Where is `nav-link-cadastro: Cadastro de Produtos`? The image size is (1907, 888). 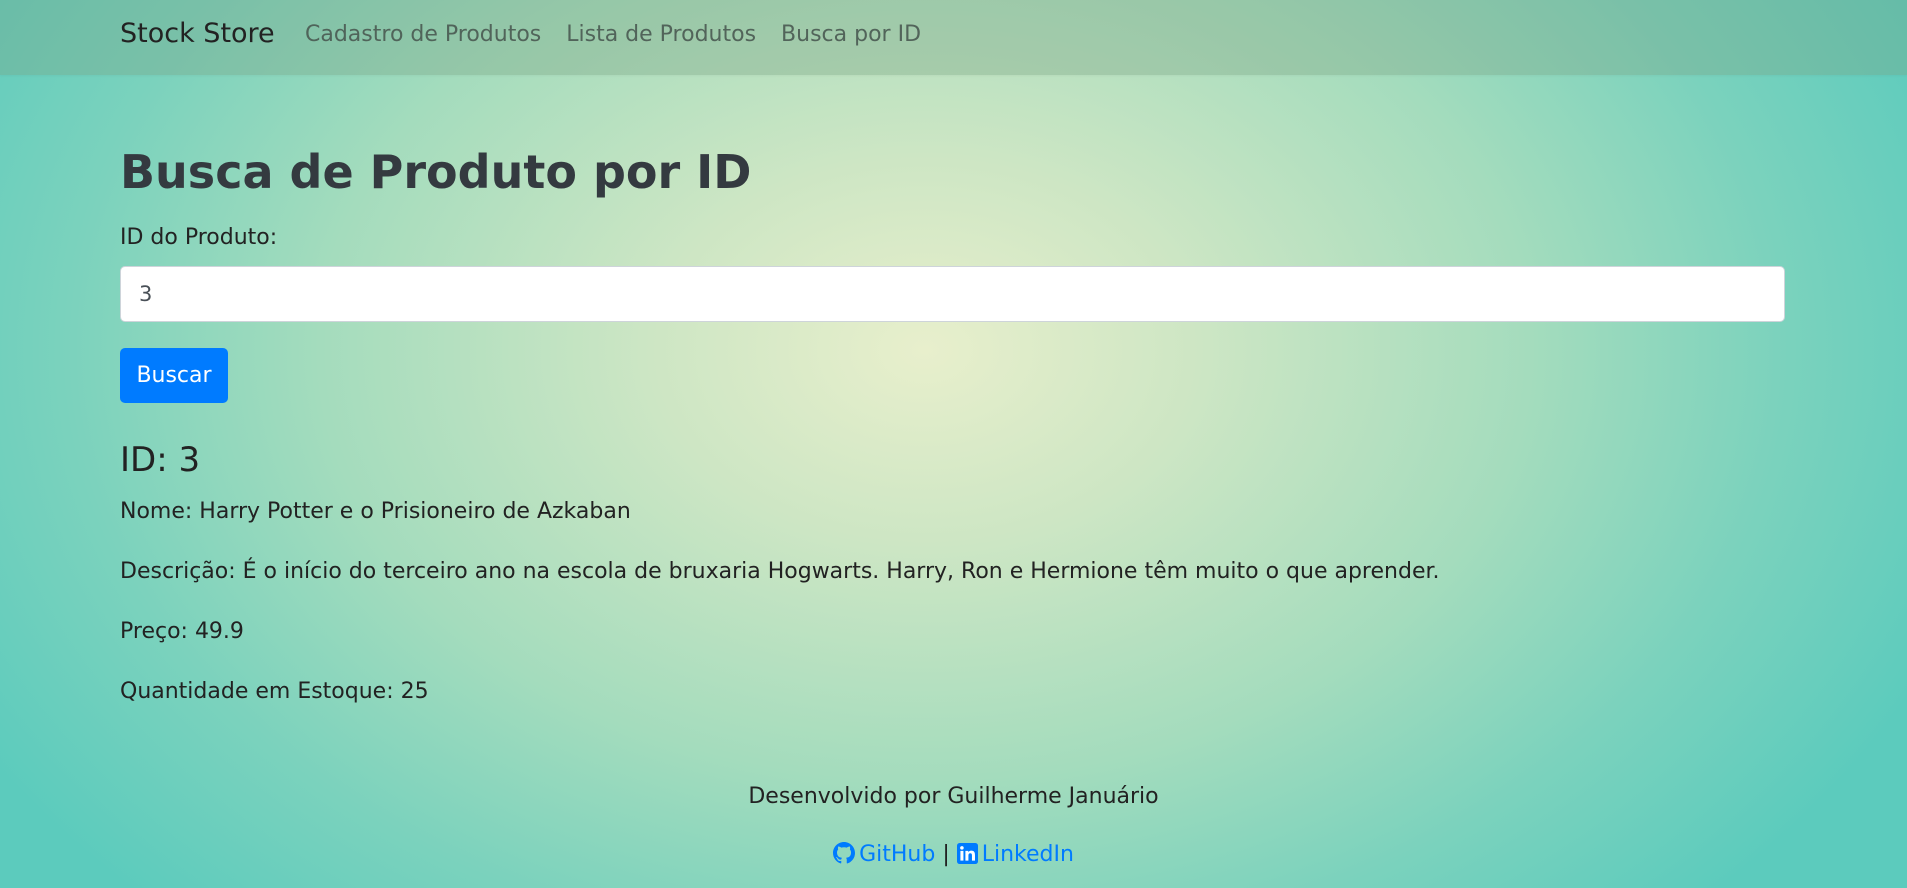 nav-link-cadastro: Cadastro de Produtos is located at coordinates (423, 34).